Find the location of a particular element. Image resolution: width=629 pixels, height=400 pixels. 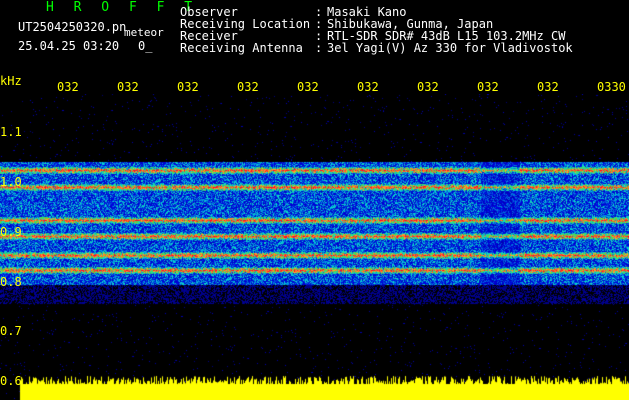

meteor-count: 0_ is located at coordinates (145, 46).